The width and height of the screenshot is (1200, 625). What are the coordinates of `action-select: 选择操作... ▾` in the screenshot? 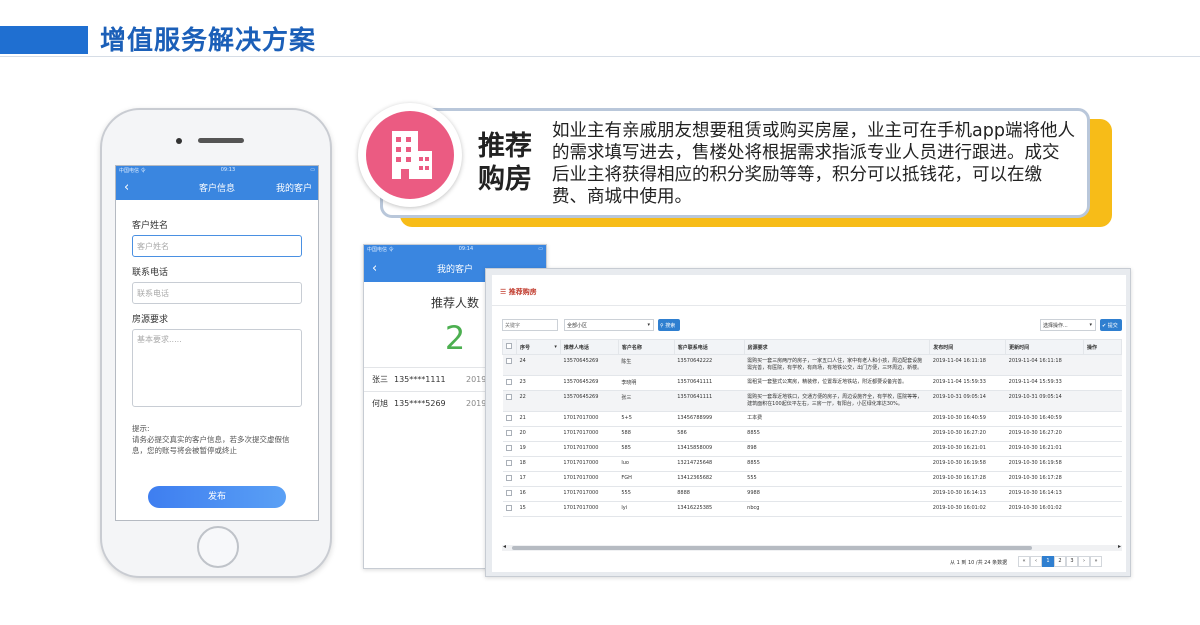 It's located at (1068, 325).